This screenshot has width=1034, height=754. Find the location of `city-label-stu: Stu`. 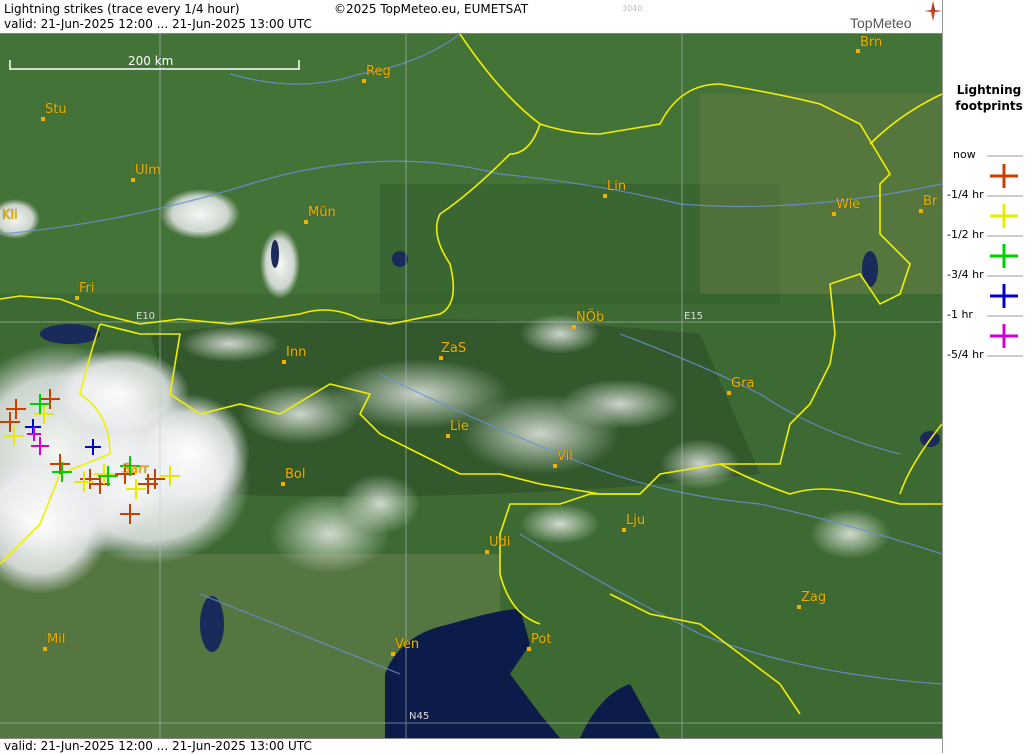

city-label-stu: Stu is located at coordinates (56, 109).